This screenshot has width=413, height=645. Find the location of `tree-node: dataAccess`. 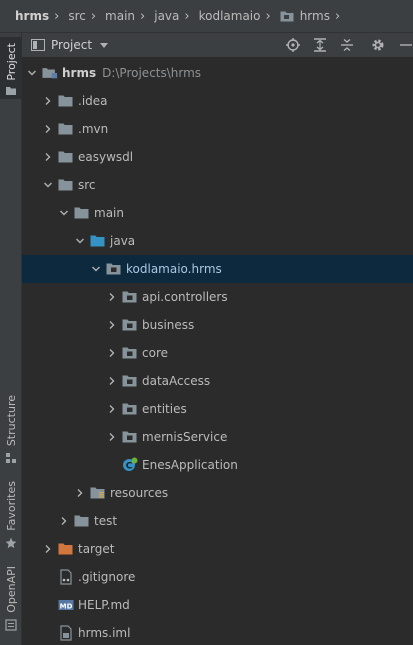

tree-node: dataAccess is located at coordinates (217, 381).